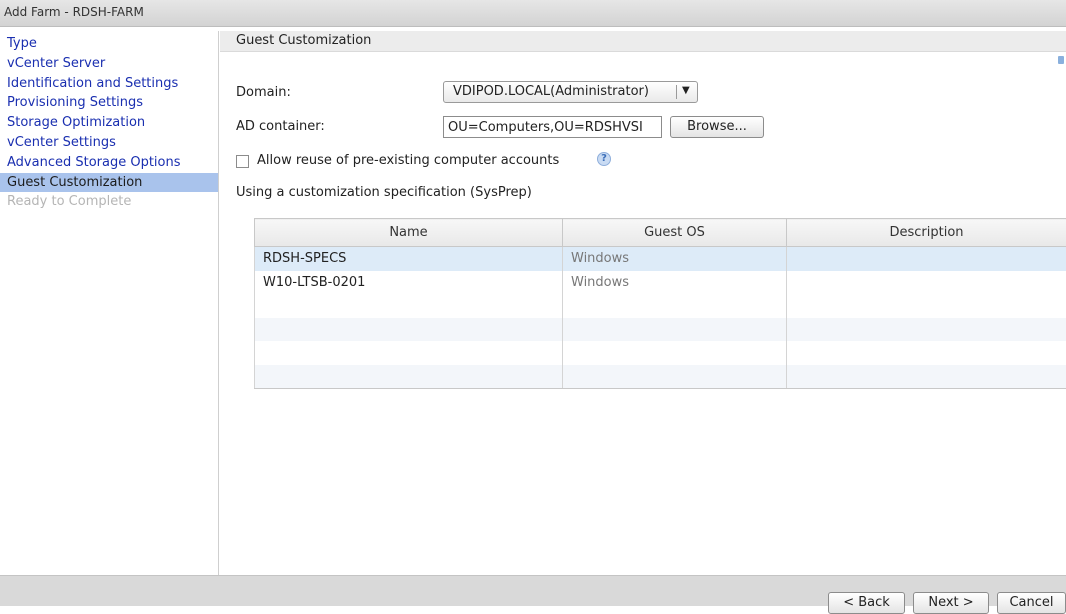  What do you see at coordinates (109, 183) in the screenshot?
I see `sidebar-item-guest-customization: Guest Customization` at bounding box center [109, 183].